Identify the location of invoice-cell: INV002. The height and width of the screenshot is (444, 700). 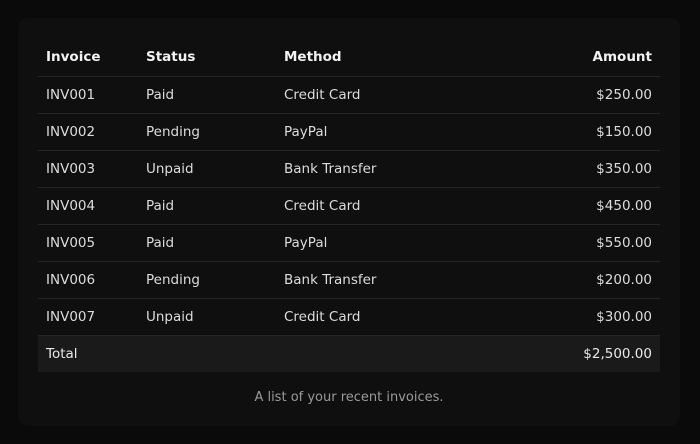
(88, 132).